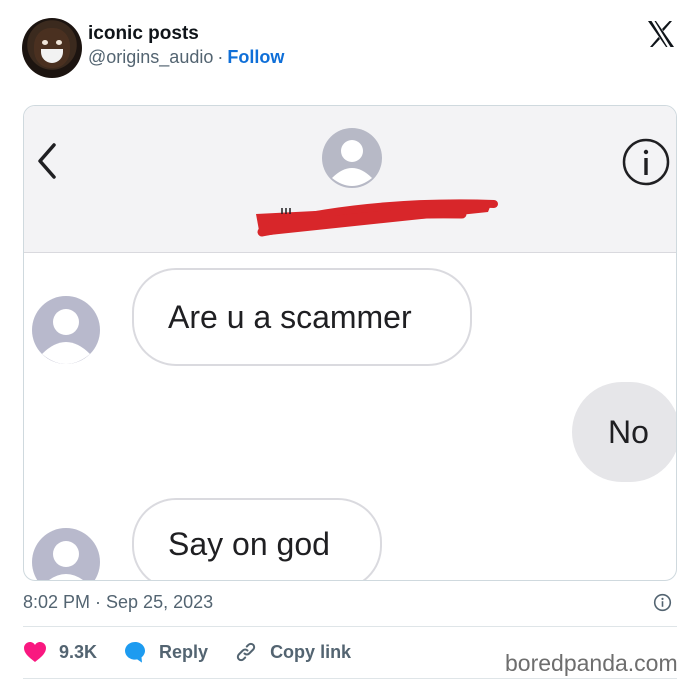  Describe the element at coordinates (246, 652) in the screenshot. I see `link-icon` at that location.